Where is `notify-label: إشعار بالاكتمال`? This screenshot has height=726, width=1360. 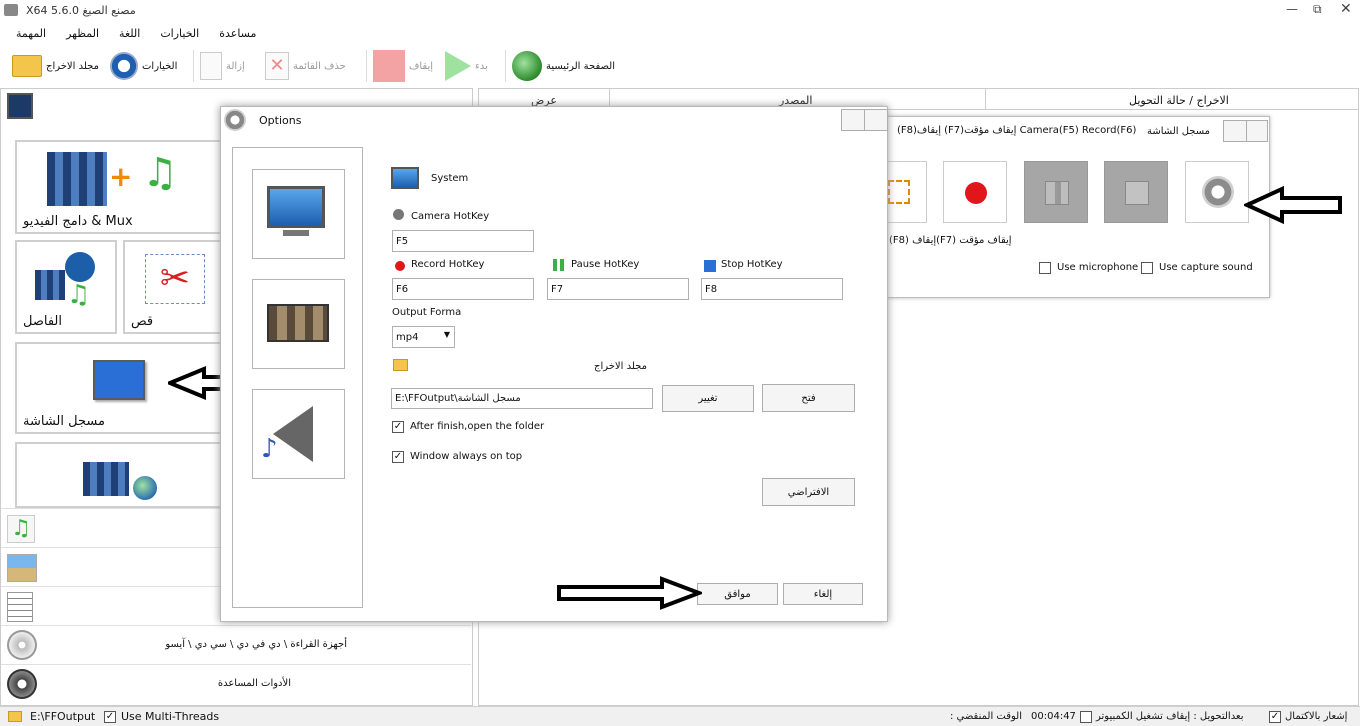
notify-label: إشعار بالاكتمال is located at coordinates (1316, 716).